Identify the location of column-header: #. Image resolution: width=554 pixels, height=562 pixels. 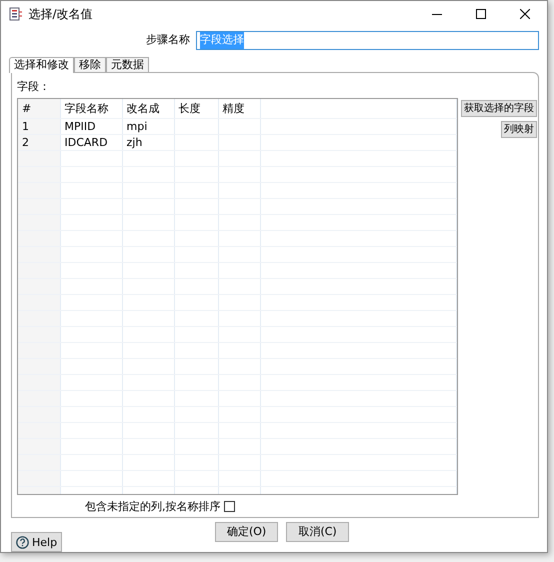
(39, 108).